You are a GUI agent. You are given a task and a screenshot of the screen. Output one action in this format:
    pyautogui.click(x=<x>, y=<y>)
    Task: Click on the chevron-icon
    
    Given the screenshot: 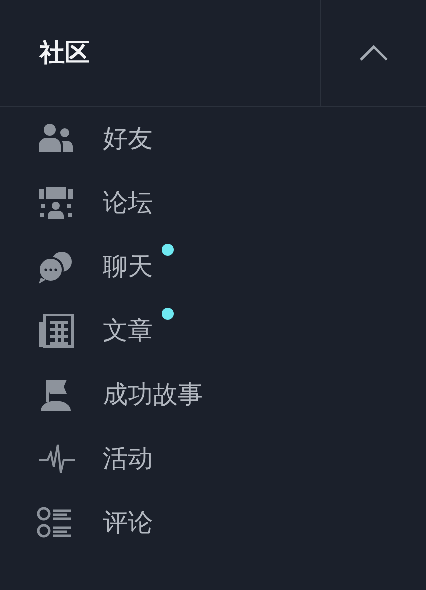 What is the action you would take?
    pyautogui.click(x=373, y=53)
    